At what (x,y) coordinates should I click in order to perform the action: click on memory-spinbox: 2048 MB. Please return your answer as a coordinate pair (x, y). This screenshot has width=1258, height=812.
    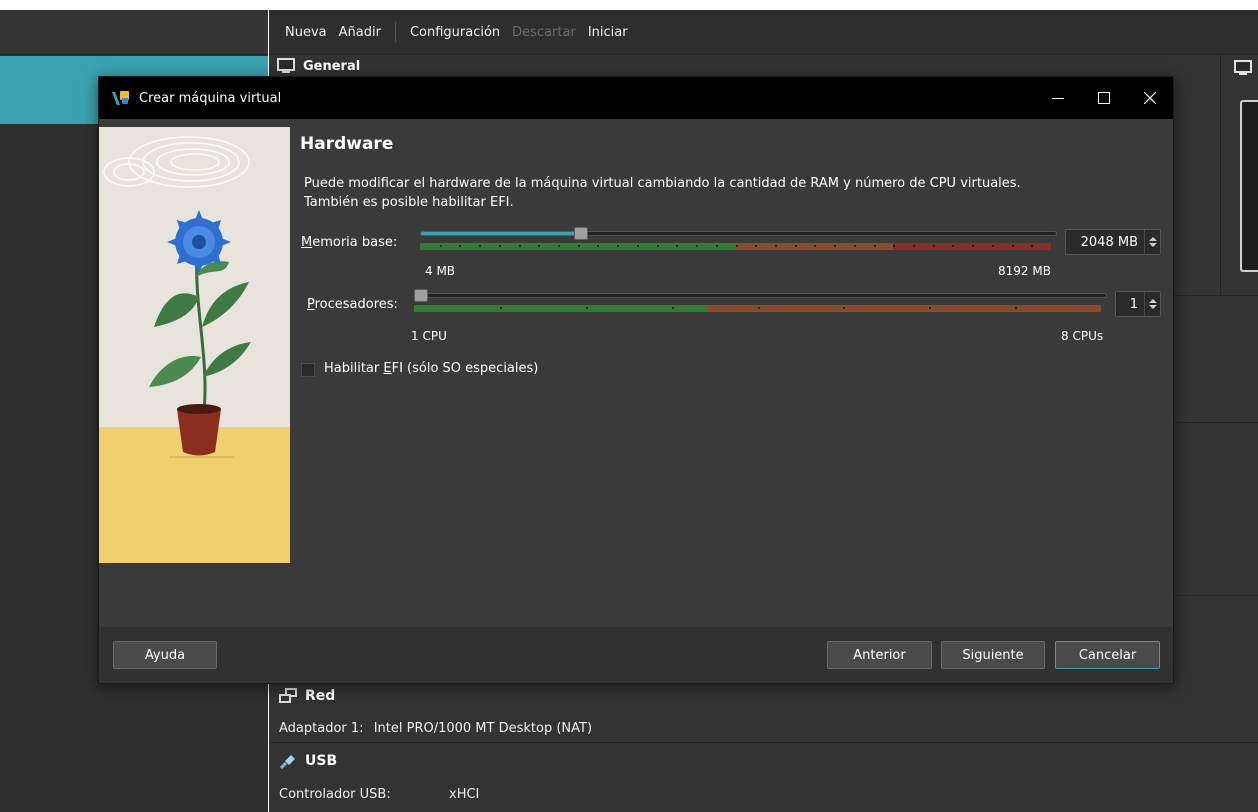
    Looking at the image, I should click on (1113, 242).